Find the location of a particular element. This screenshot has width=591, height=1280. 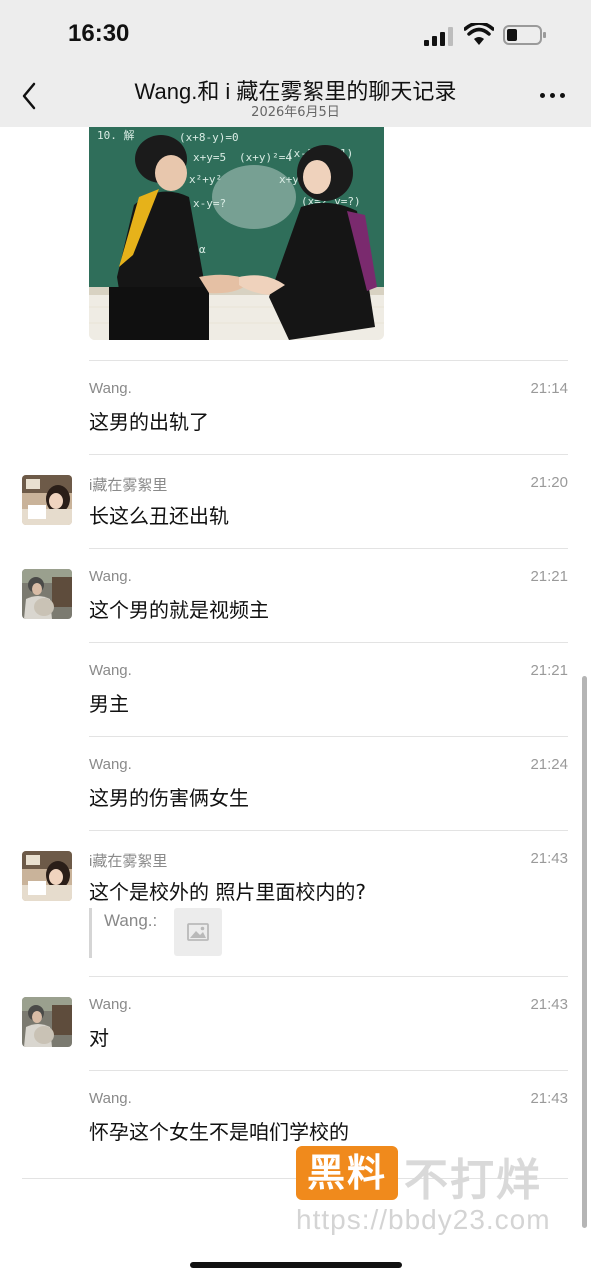

chevron-left-icon is located at coordinates (29, 96).